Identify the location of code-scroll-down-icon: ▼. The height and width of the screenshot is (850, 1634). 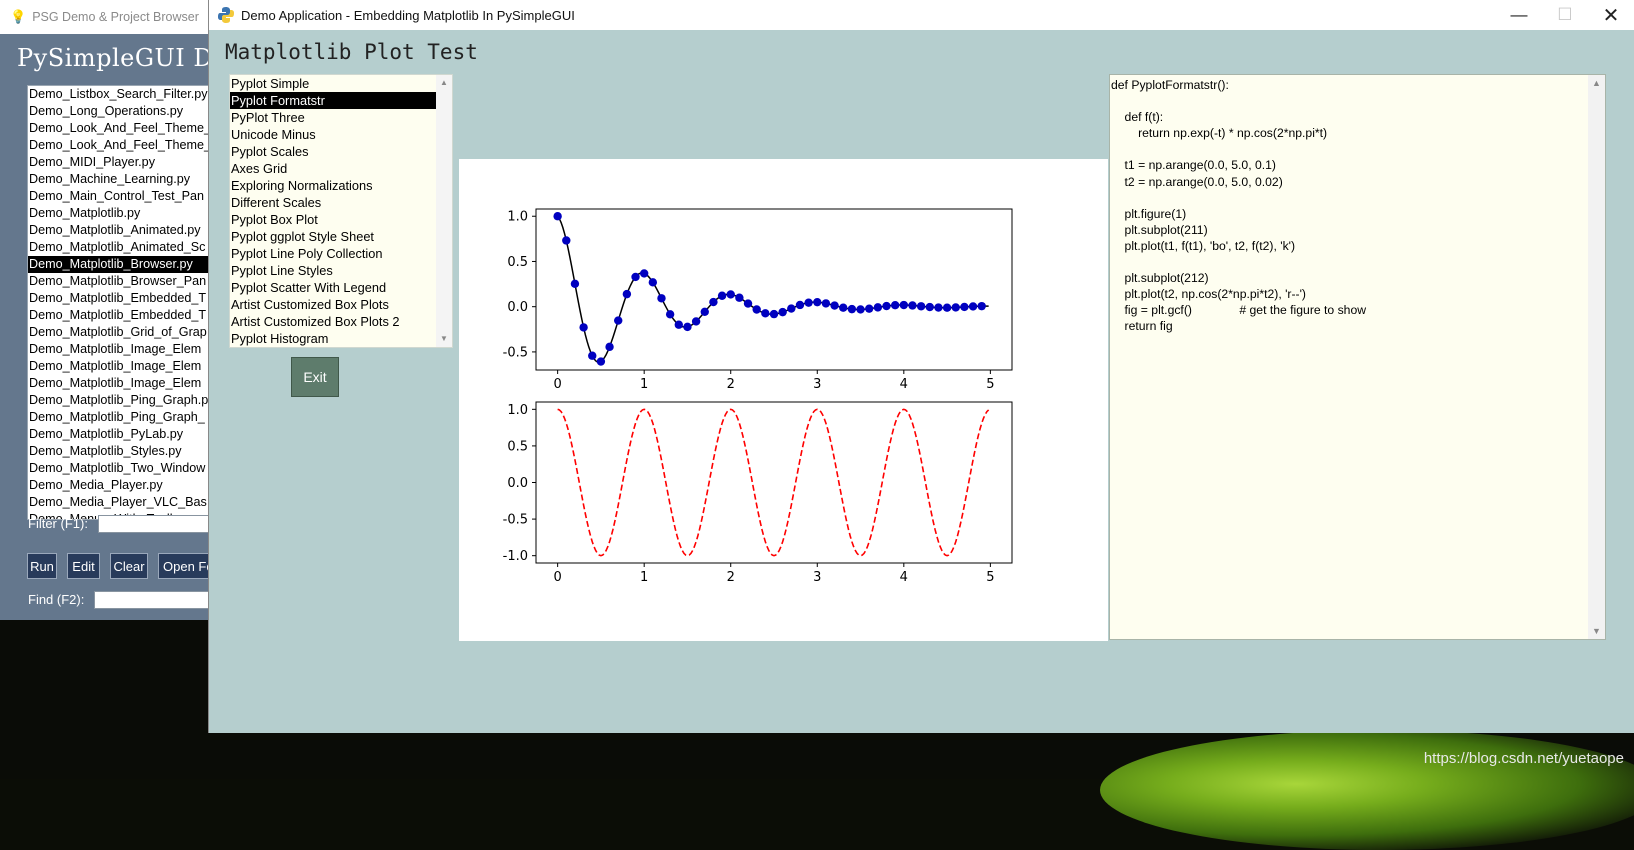
(1596, 631).